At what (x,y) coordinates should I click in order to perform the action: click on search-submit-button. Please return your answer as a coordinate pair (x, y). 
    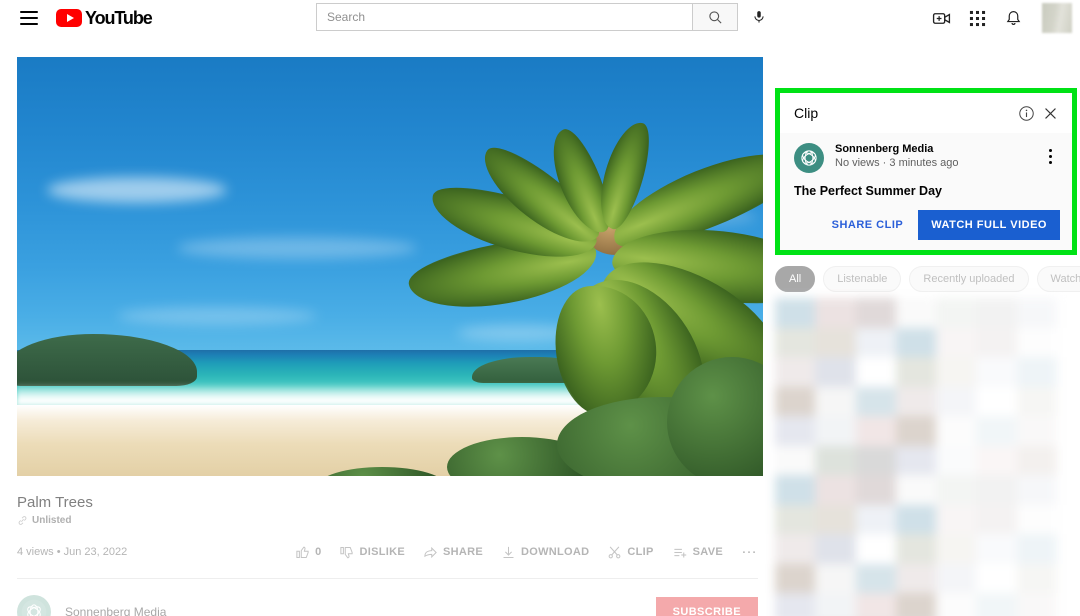
    Looking at the image, I should click on (715, 17).